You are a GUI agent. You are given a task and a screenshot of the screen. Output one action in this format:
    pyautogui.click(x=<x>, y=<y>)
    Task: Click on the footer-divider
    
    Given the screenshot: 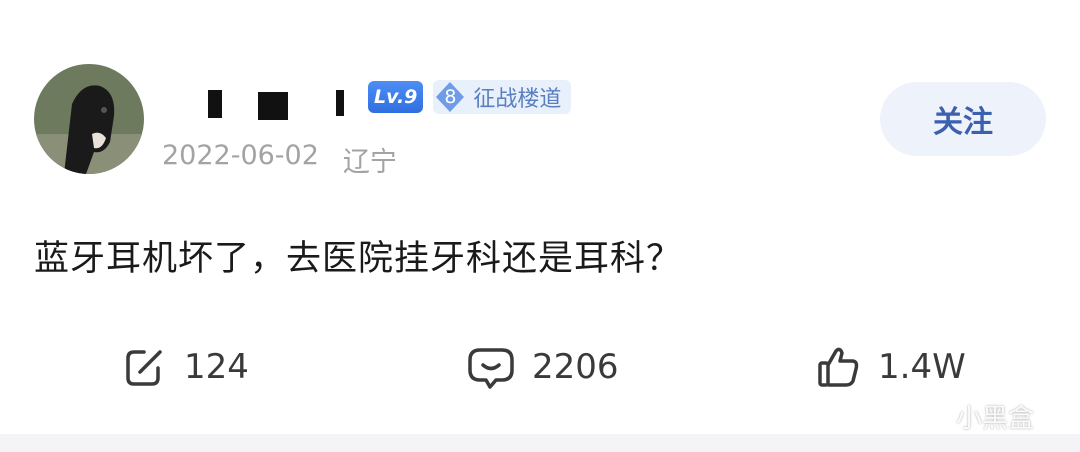 What is the action you would take?
    pyautogui.click(x=540, y=443)
    